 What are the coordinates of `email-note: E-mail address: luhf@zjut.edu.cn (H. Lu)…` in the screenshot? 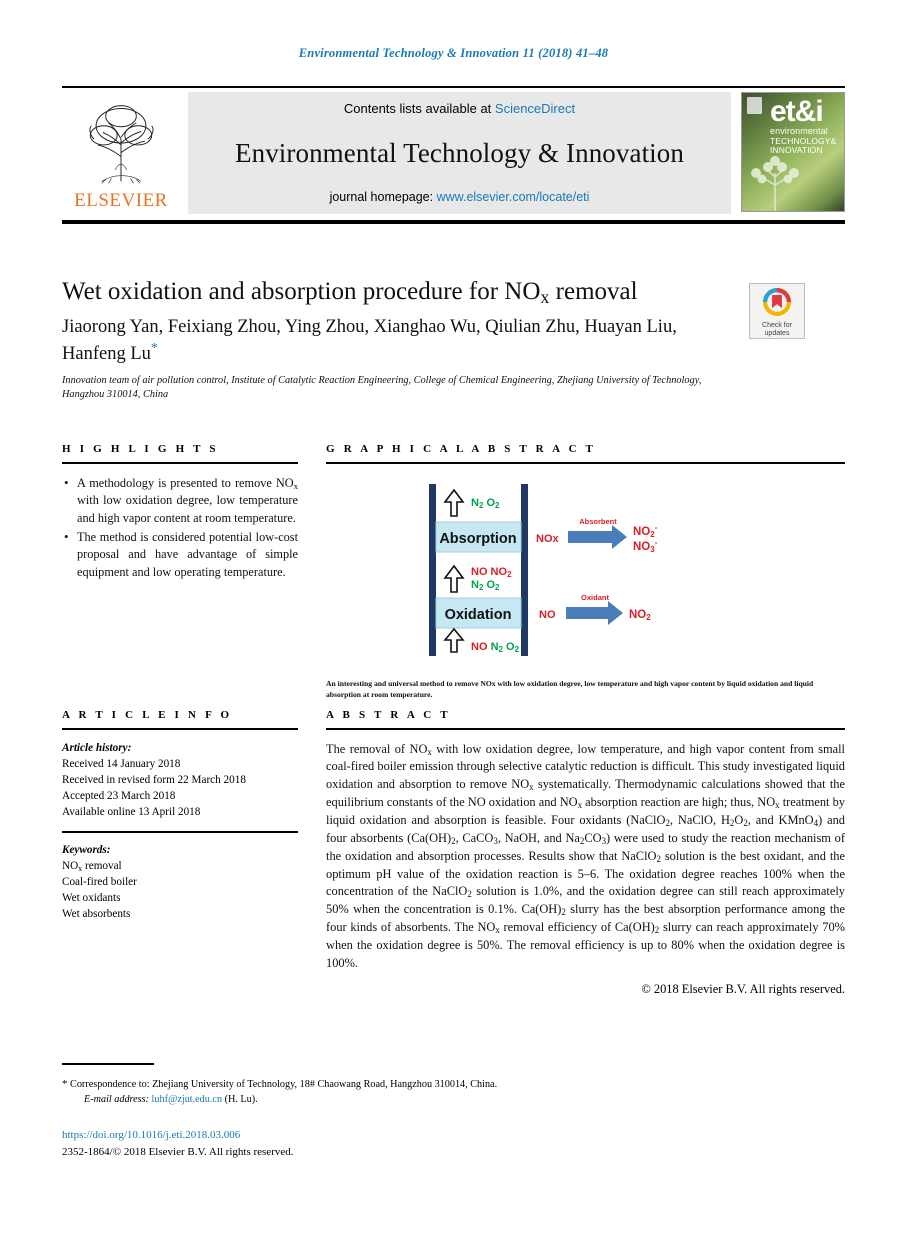 It's located at (453, 1099).